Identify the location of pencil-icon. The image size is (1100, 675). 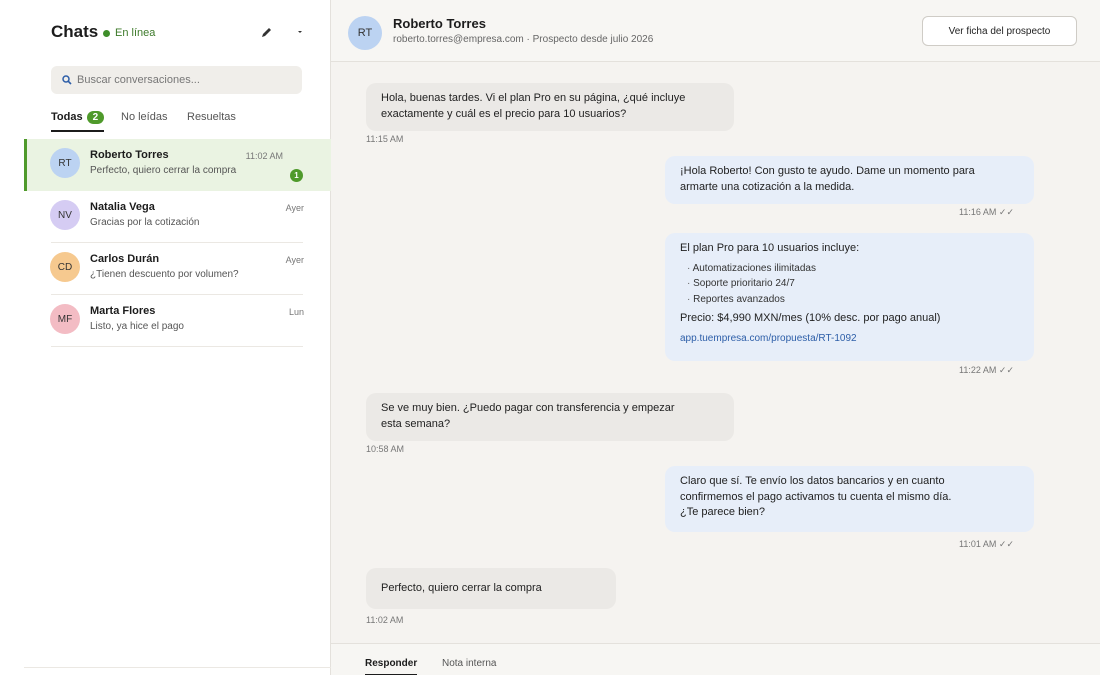
(266, 32).